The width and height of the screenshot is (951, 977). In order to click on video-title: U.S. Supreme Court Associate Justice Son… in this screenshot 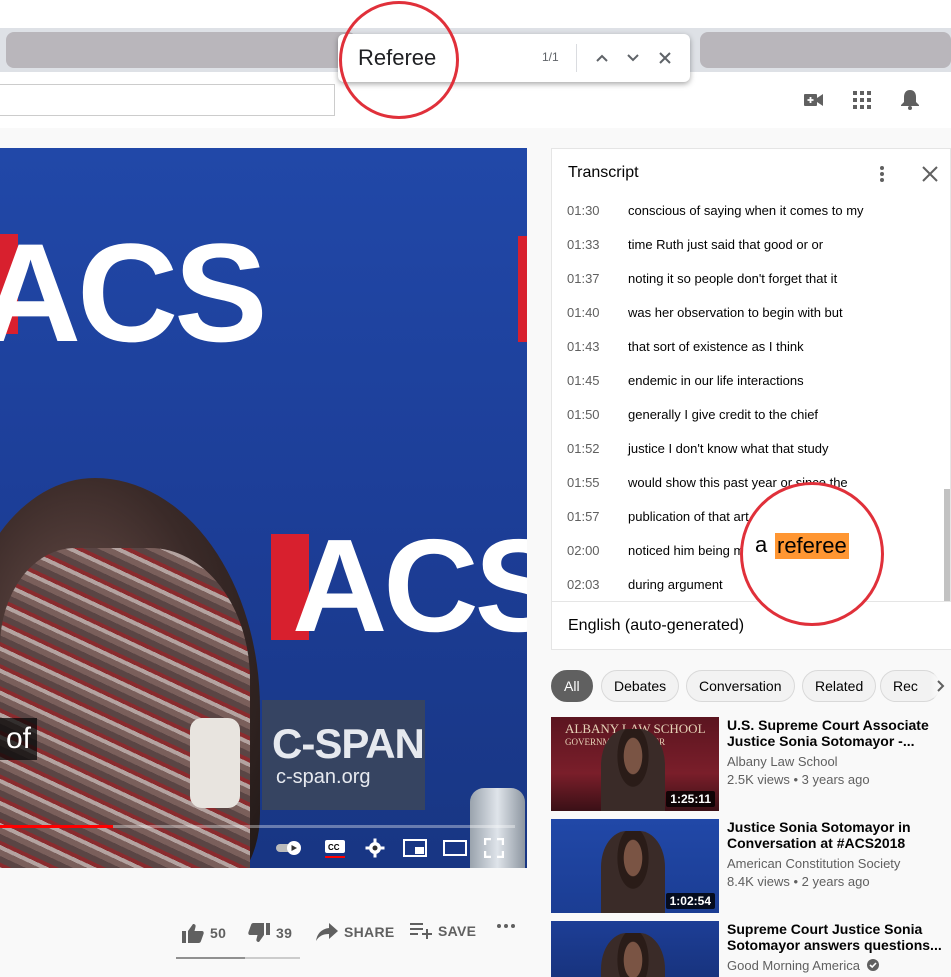, I will do `click(837, 733)`.